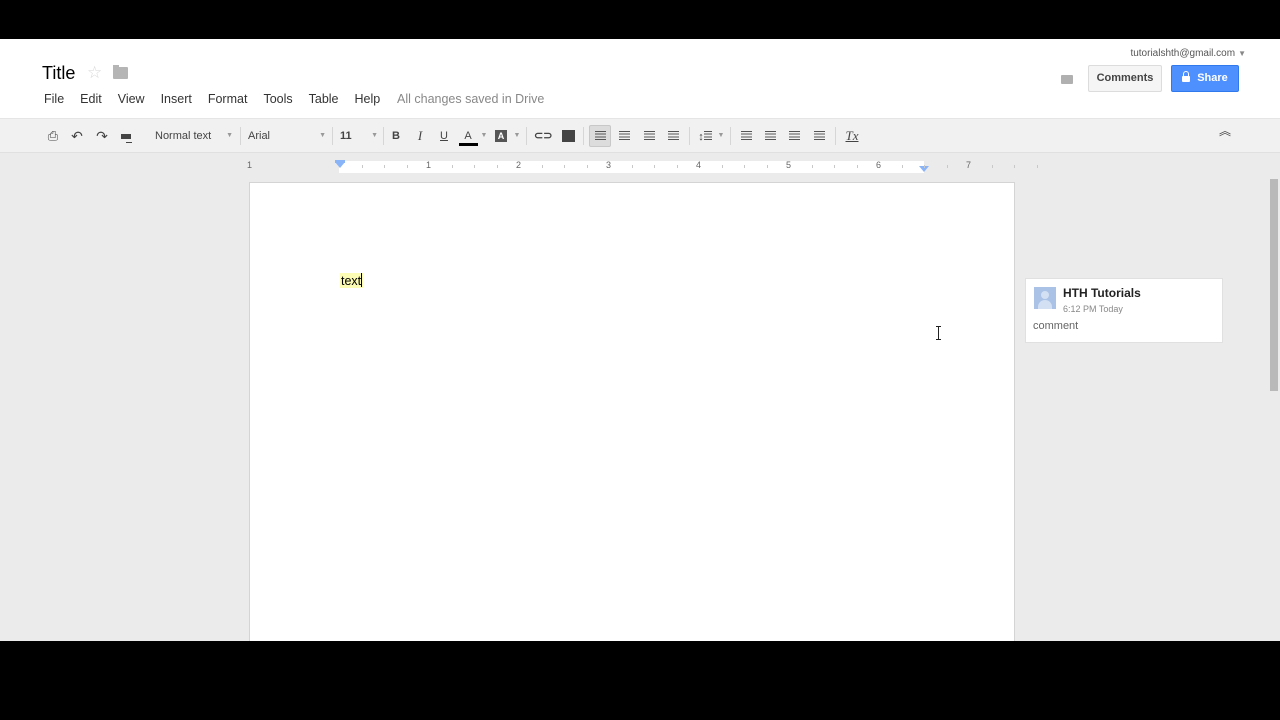 The height and width of the screenshot is (720, 1280). I want to click on insert-comment-button, so click(568, 136).